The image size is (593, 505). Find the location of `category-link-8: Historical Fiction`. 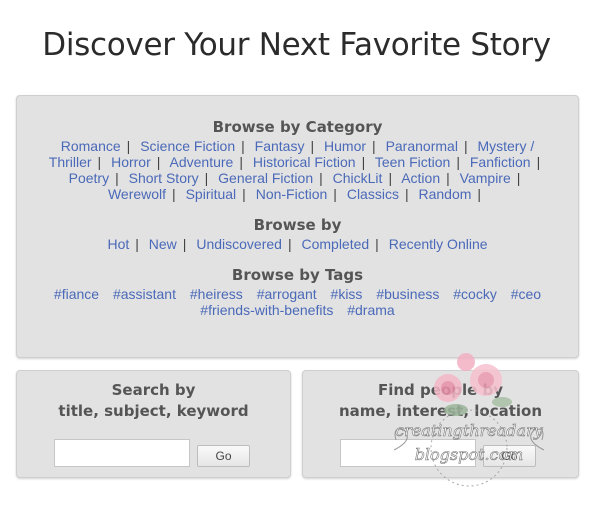

category-link-8: Historical Fiction is located at coordinates (304, 162).